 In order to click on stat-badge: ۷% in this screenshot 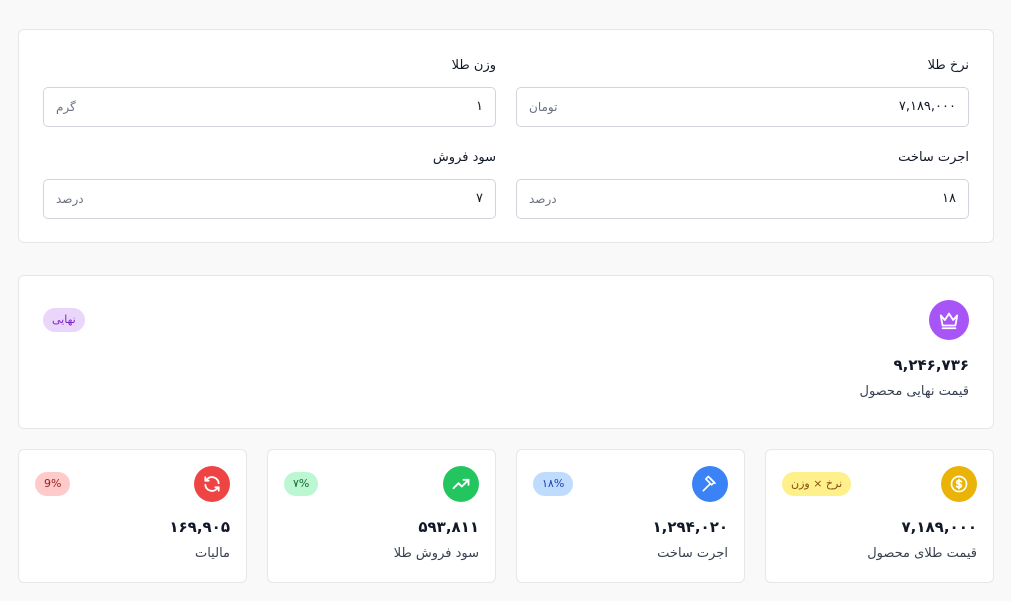, I will do `click(301, 484)`.